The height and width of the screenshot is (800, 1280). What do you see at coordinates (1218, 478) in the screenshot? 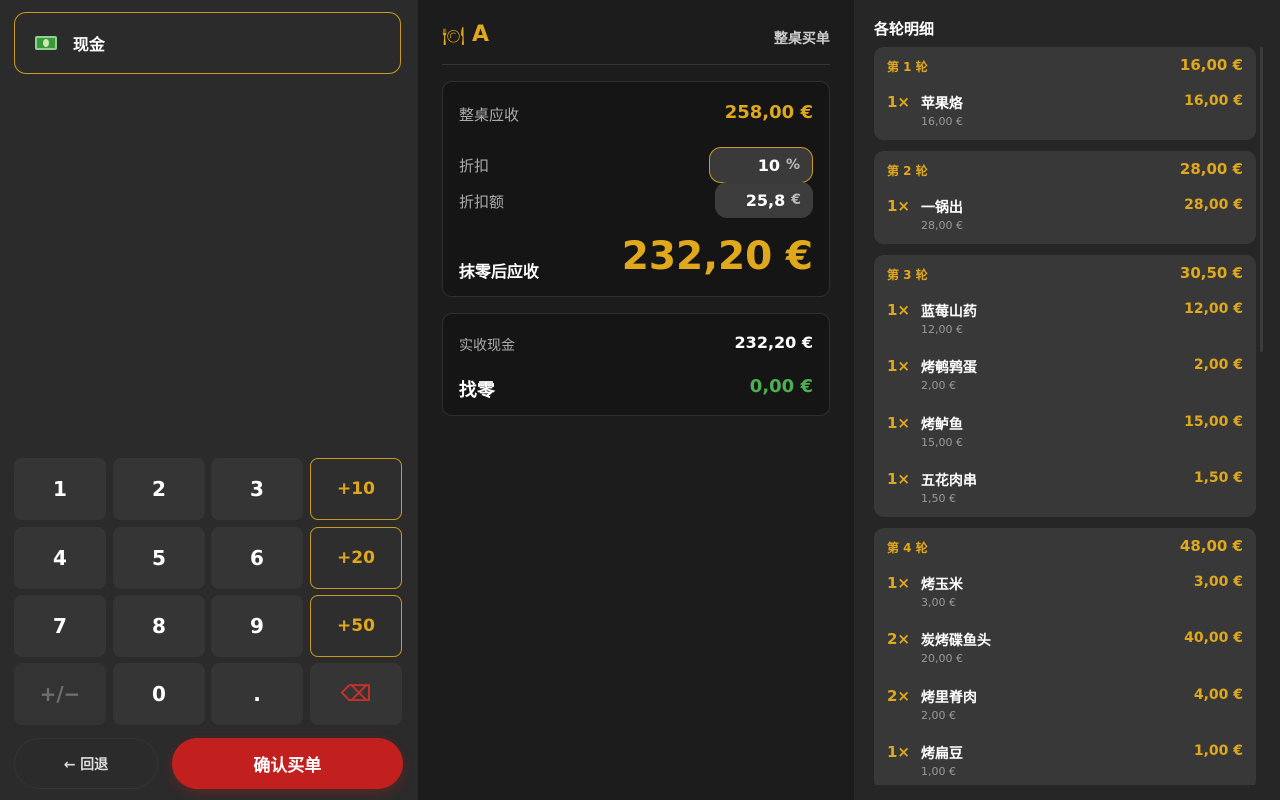
I see `item-total: 1,50 €` at bounding box center [1218, 478].